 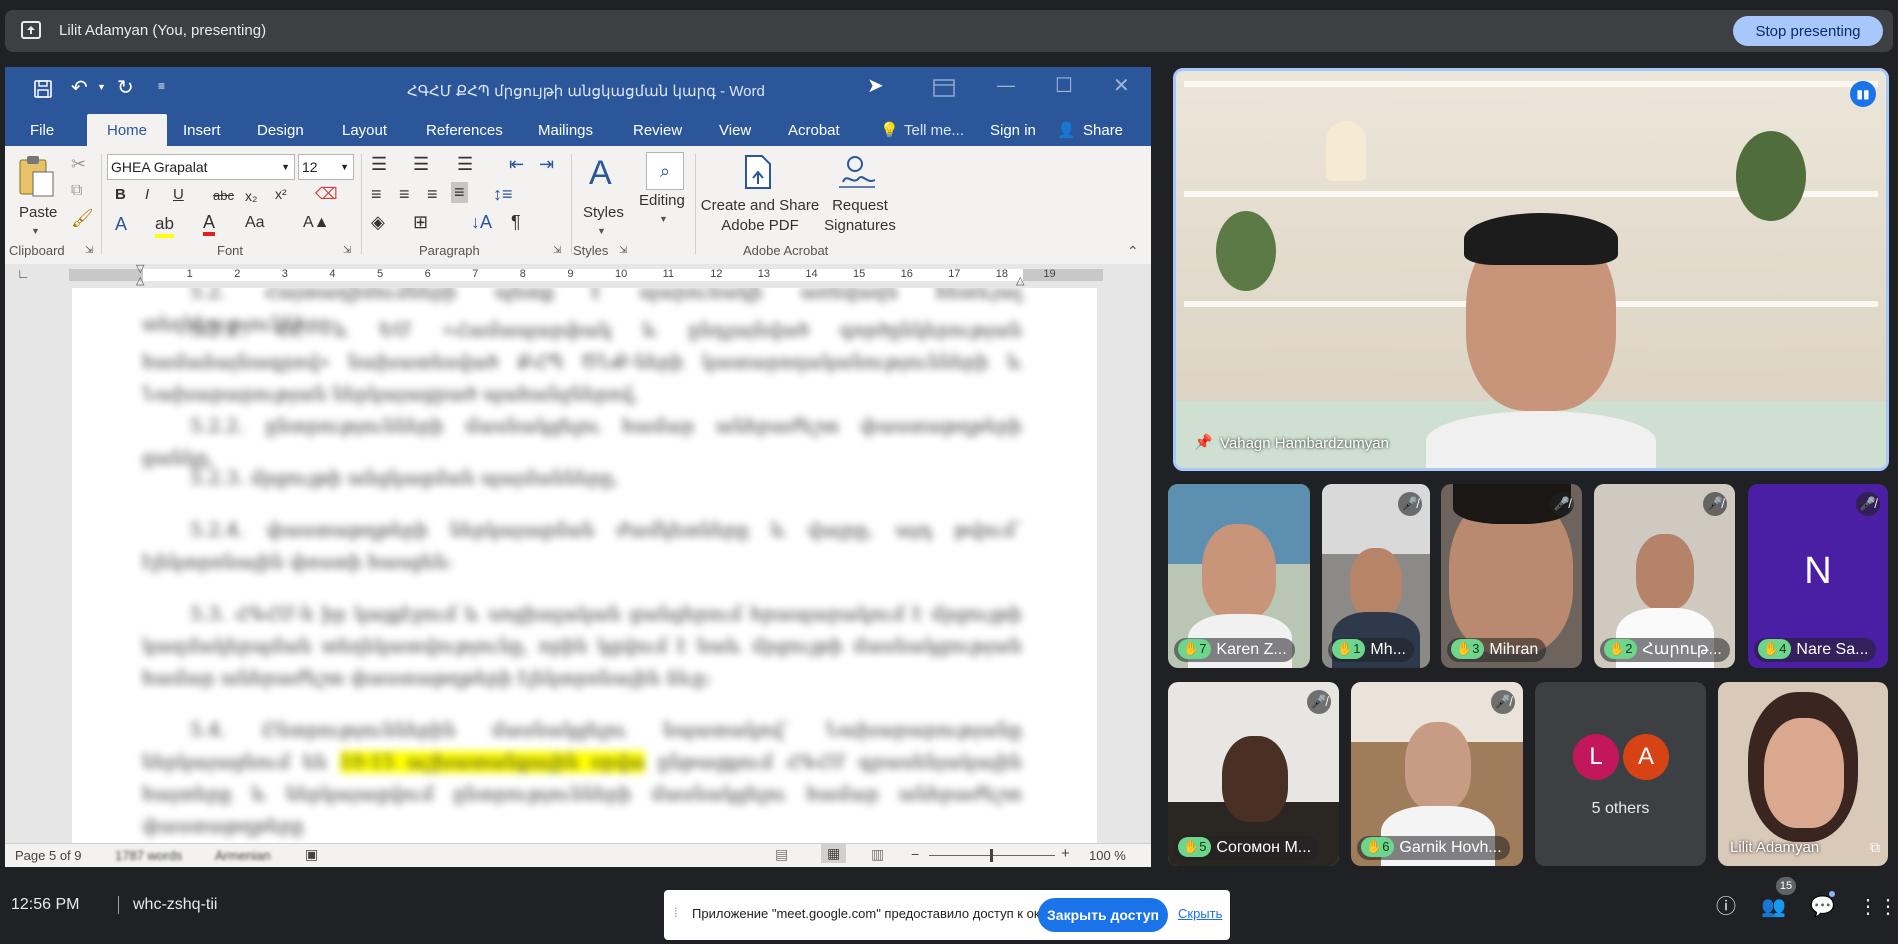 What do you see at coordinates (201, 167) in the screenshot?
I see `font-name-select: GHEA Grapalat ▼` at bounding box center [201, 167].